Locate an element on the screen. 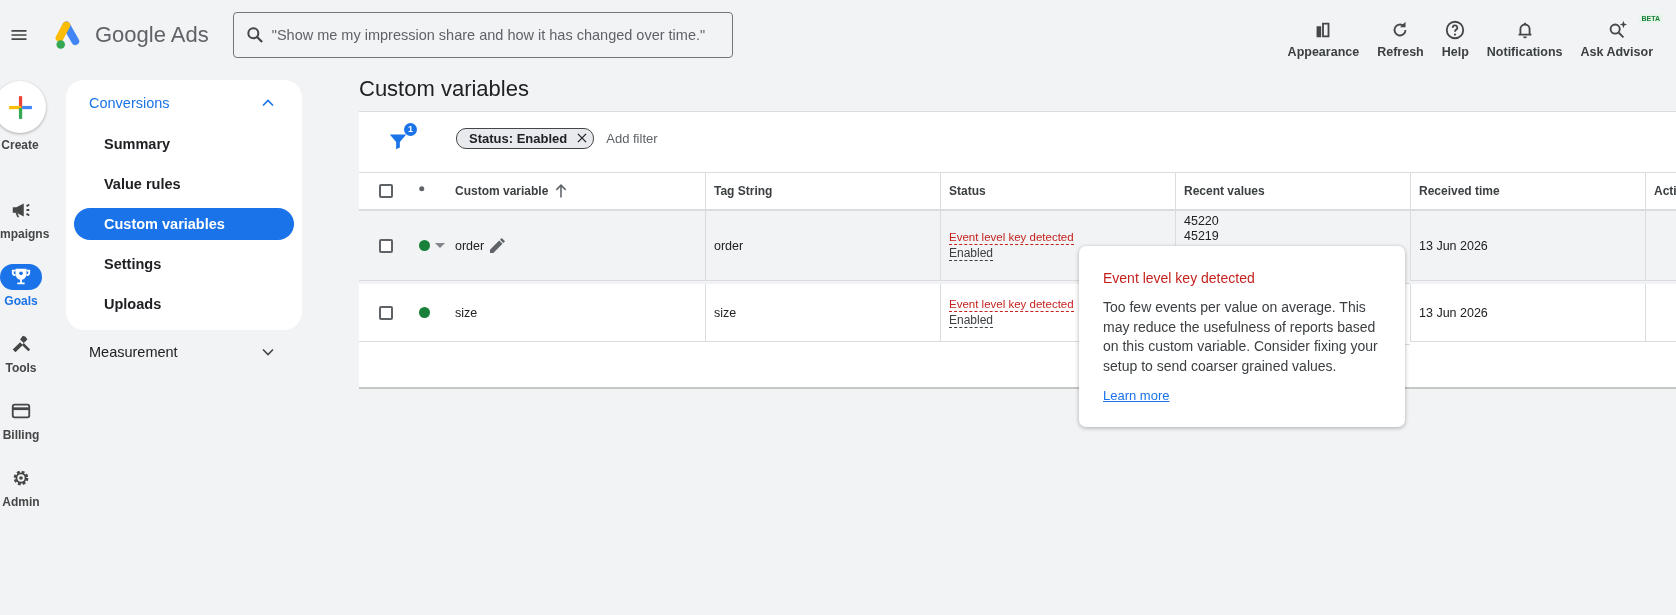 Image resolution: width=1676 pixels, height=615 pixels. help-button: Help is located at coordinates (1455, 35).